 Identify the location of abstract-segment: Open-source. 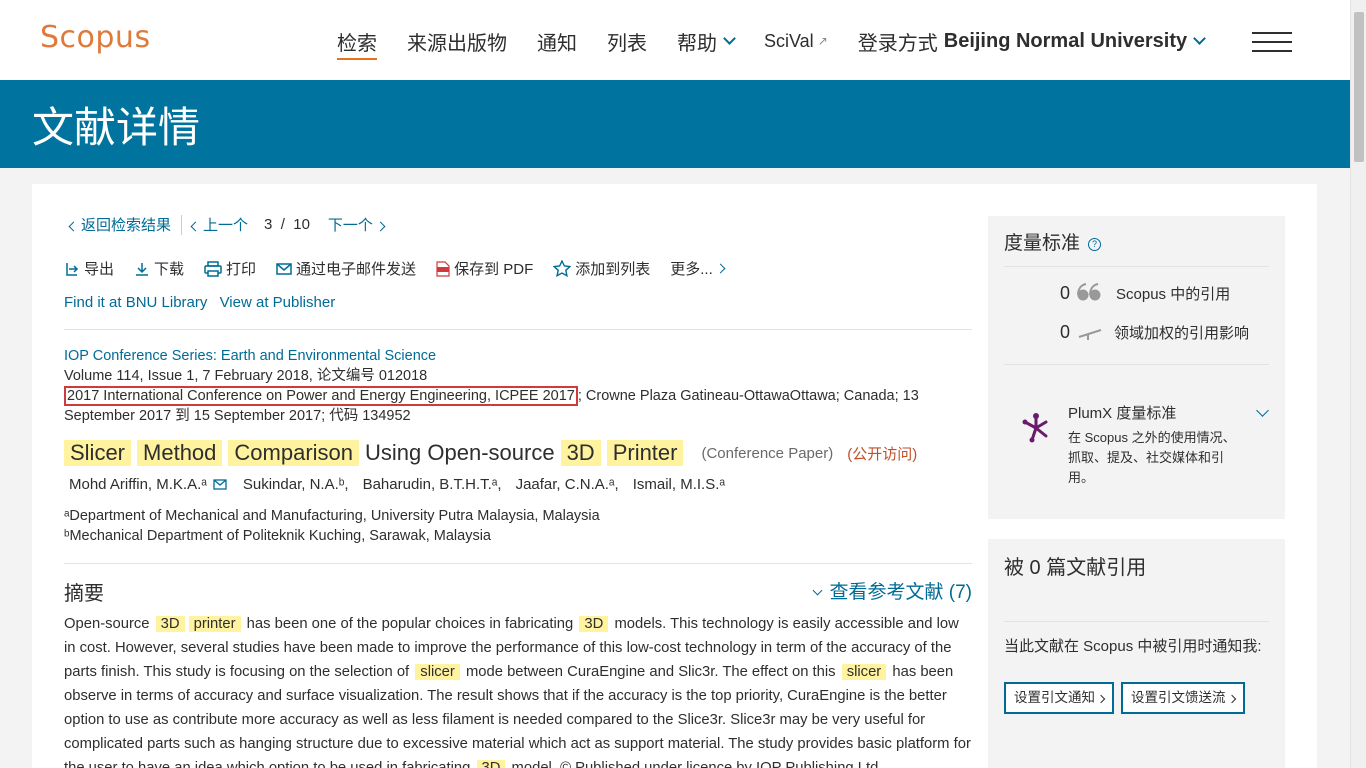
(107, 624).